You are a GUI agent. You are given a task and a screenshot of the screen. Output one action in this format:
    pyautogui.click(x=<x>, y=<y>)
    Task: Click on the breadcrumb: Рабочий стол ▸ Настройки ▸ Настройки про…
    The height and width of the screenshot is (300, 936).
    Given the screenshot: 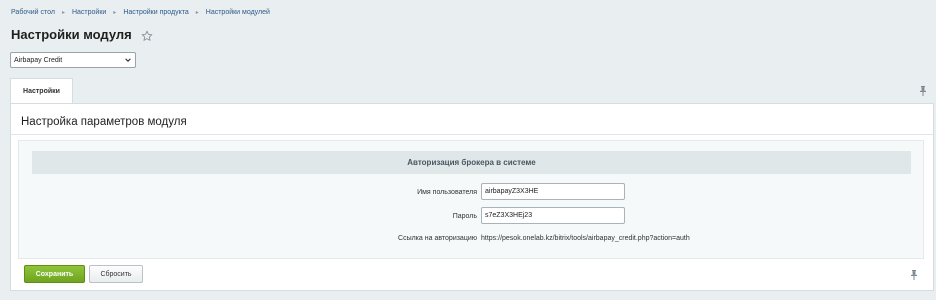 What is the action you would take?
    pyautogui.click(x=140, y=12)
    